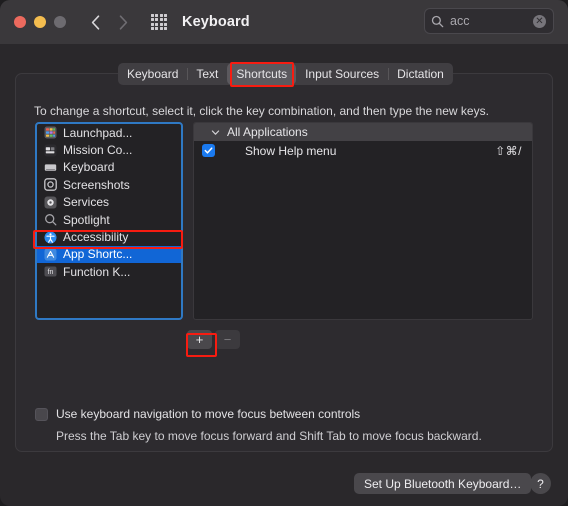 Image resolution: width=568 pixels, height=506 pixels. What do you see at coordinates (284, 22) in the screenshot?
I see `window-toolbar: Keyboard acc ✕` at bounding box center [284, 22].